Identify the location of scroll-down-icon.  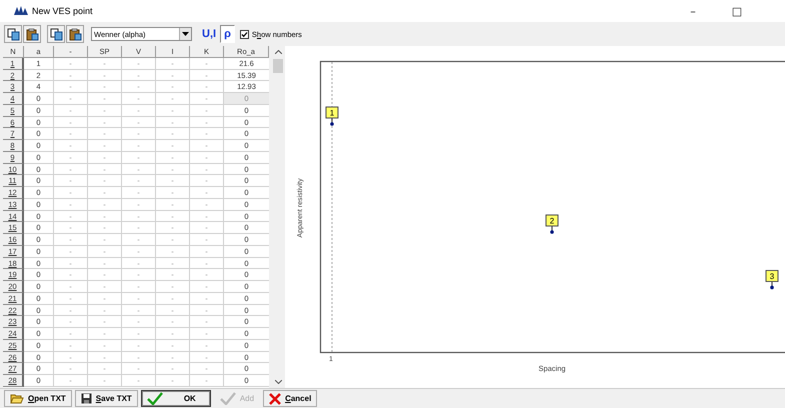
(278, 382).